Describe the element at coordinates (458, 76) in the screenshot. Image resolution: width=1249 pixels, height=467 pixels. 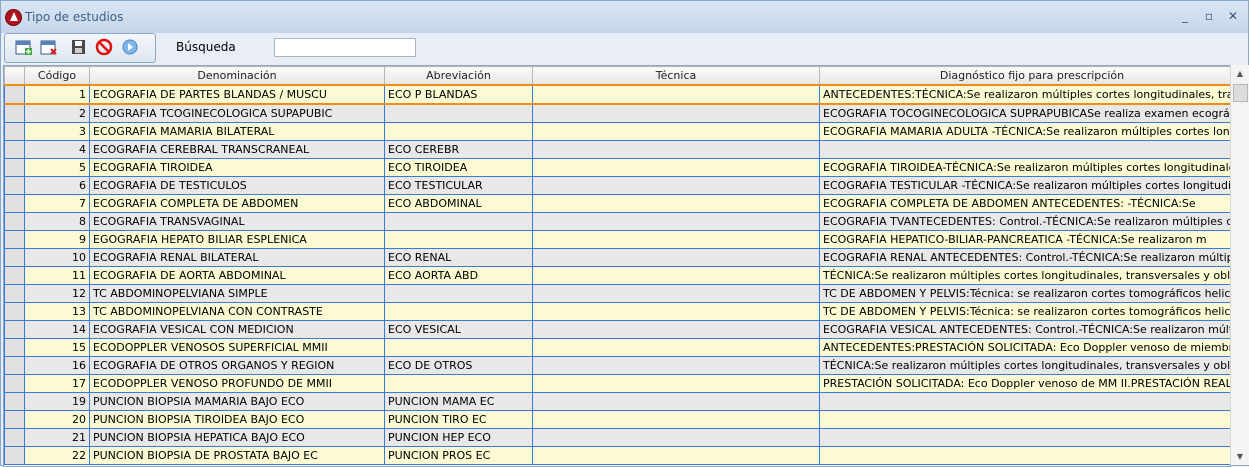
I see `column-header-abreviacion: Abreviación` at that location.